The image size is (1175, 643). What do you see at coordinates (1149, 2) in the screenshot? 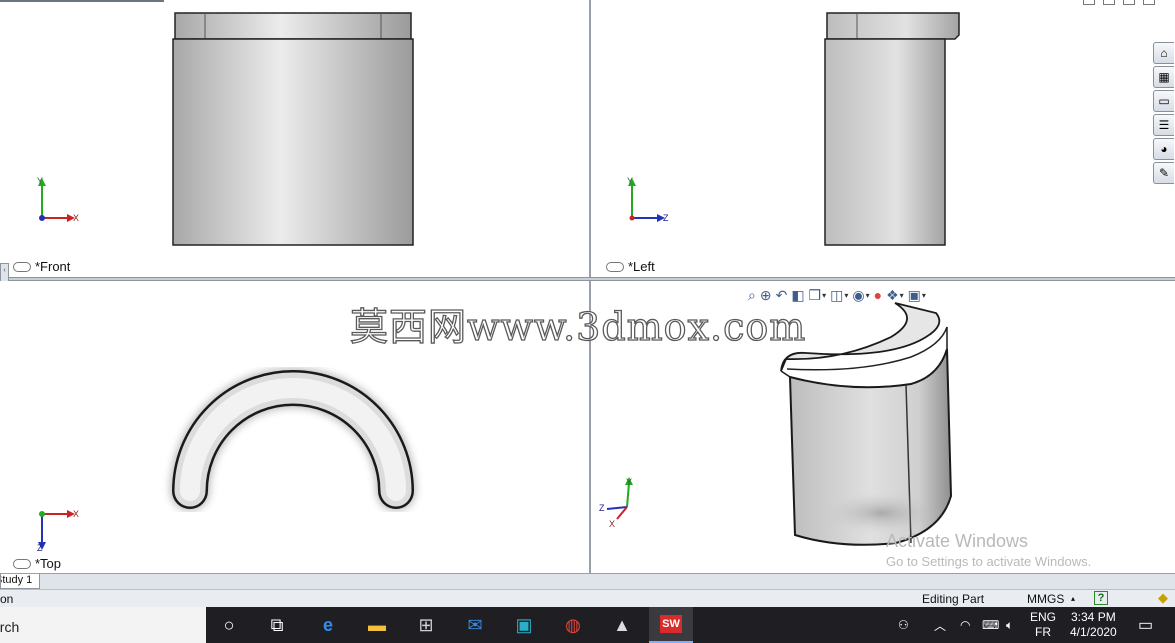
I see `close-icon` at bounding box center [1149, 2].